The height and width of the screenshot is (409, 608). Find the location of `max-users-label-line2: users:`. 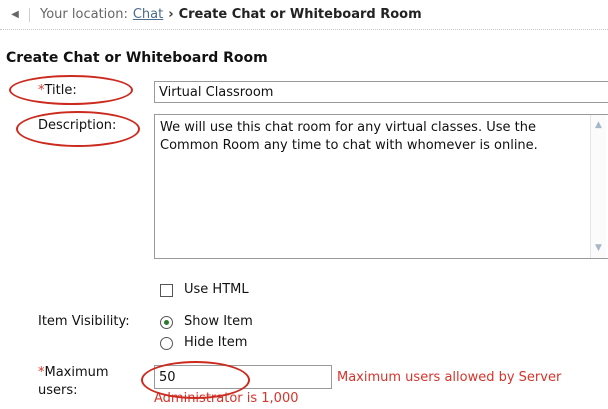

max-users-label-line2: users: is located at coordinates (58, 390).